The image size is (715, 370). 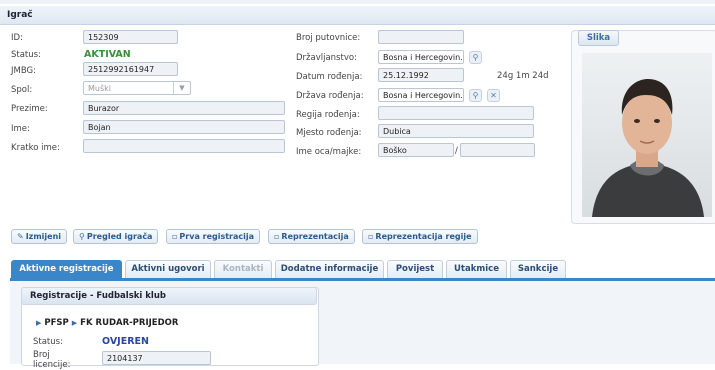 I want to click on roditelj-label: Ime oca/majke:, so click(x=329, y=152).